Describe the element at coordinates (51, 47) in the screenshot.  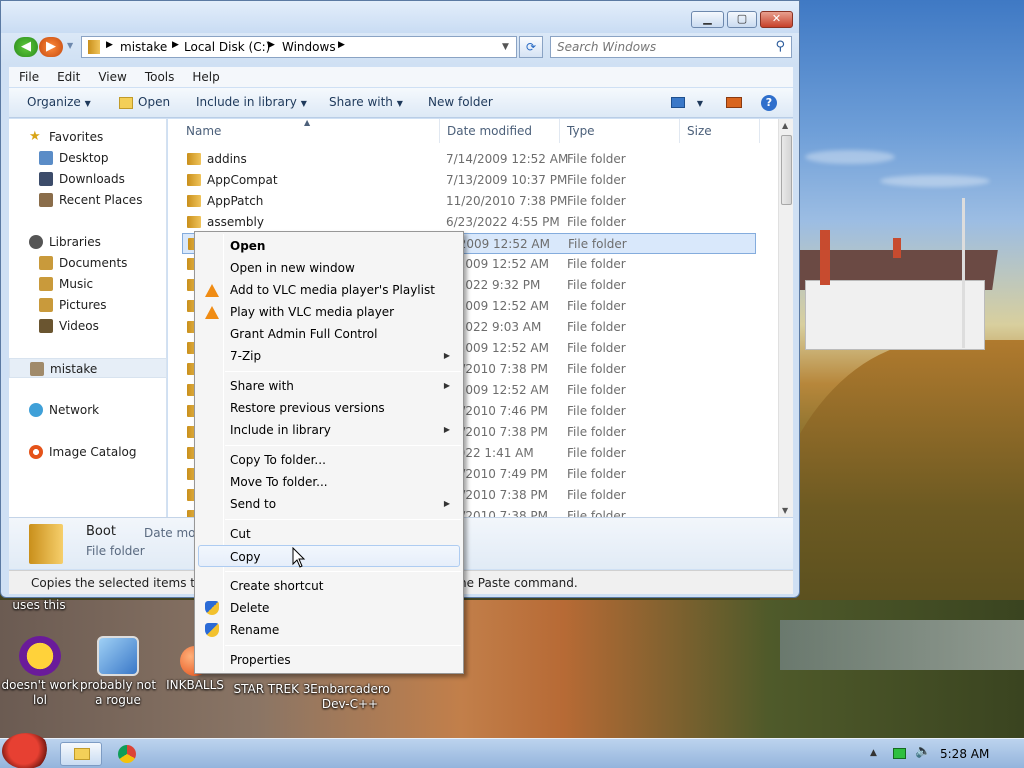
I see `forward-button: ▶` at that location.